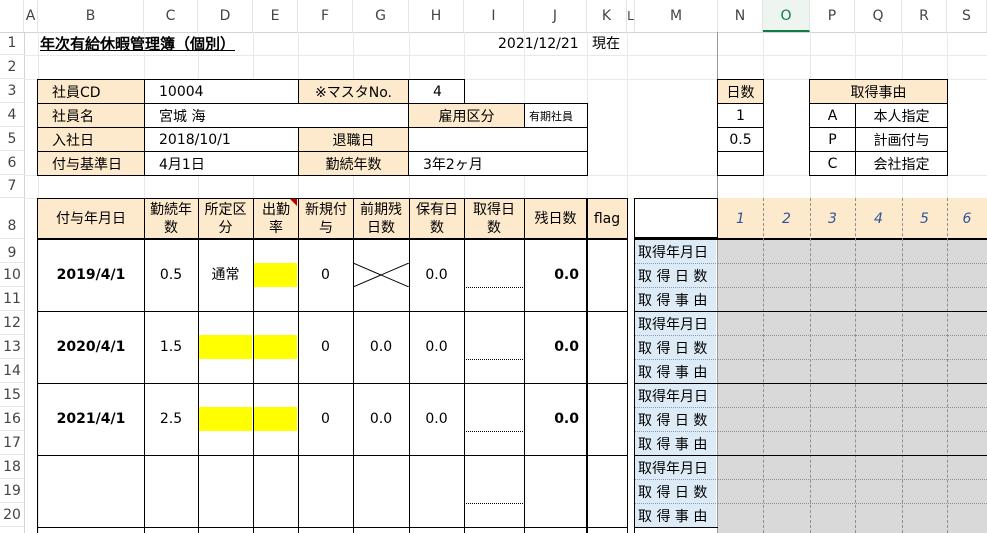  I want to click on column-header-q: Q, so click(878, 16).